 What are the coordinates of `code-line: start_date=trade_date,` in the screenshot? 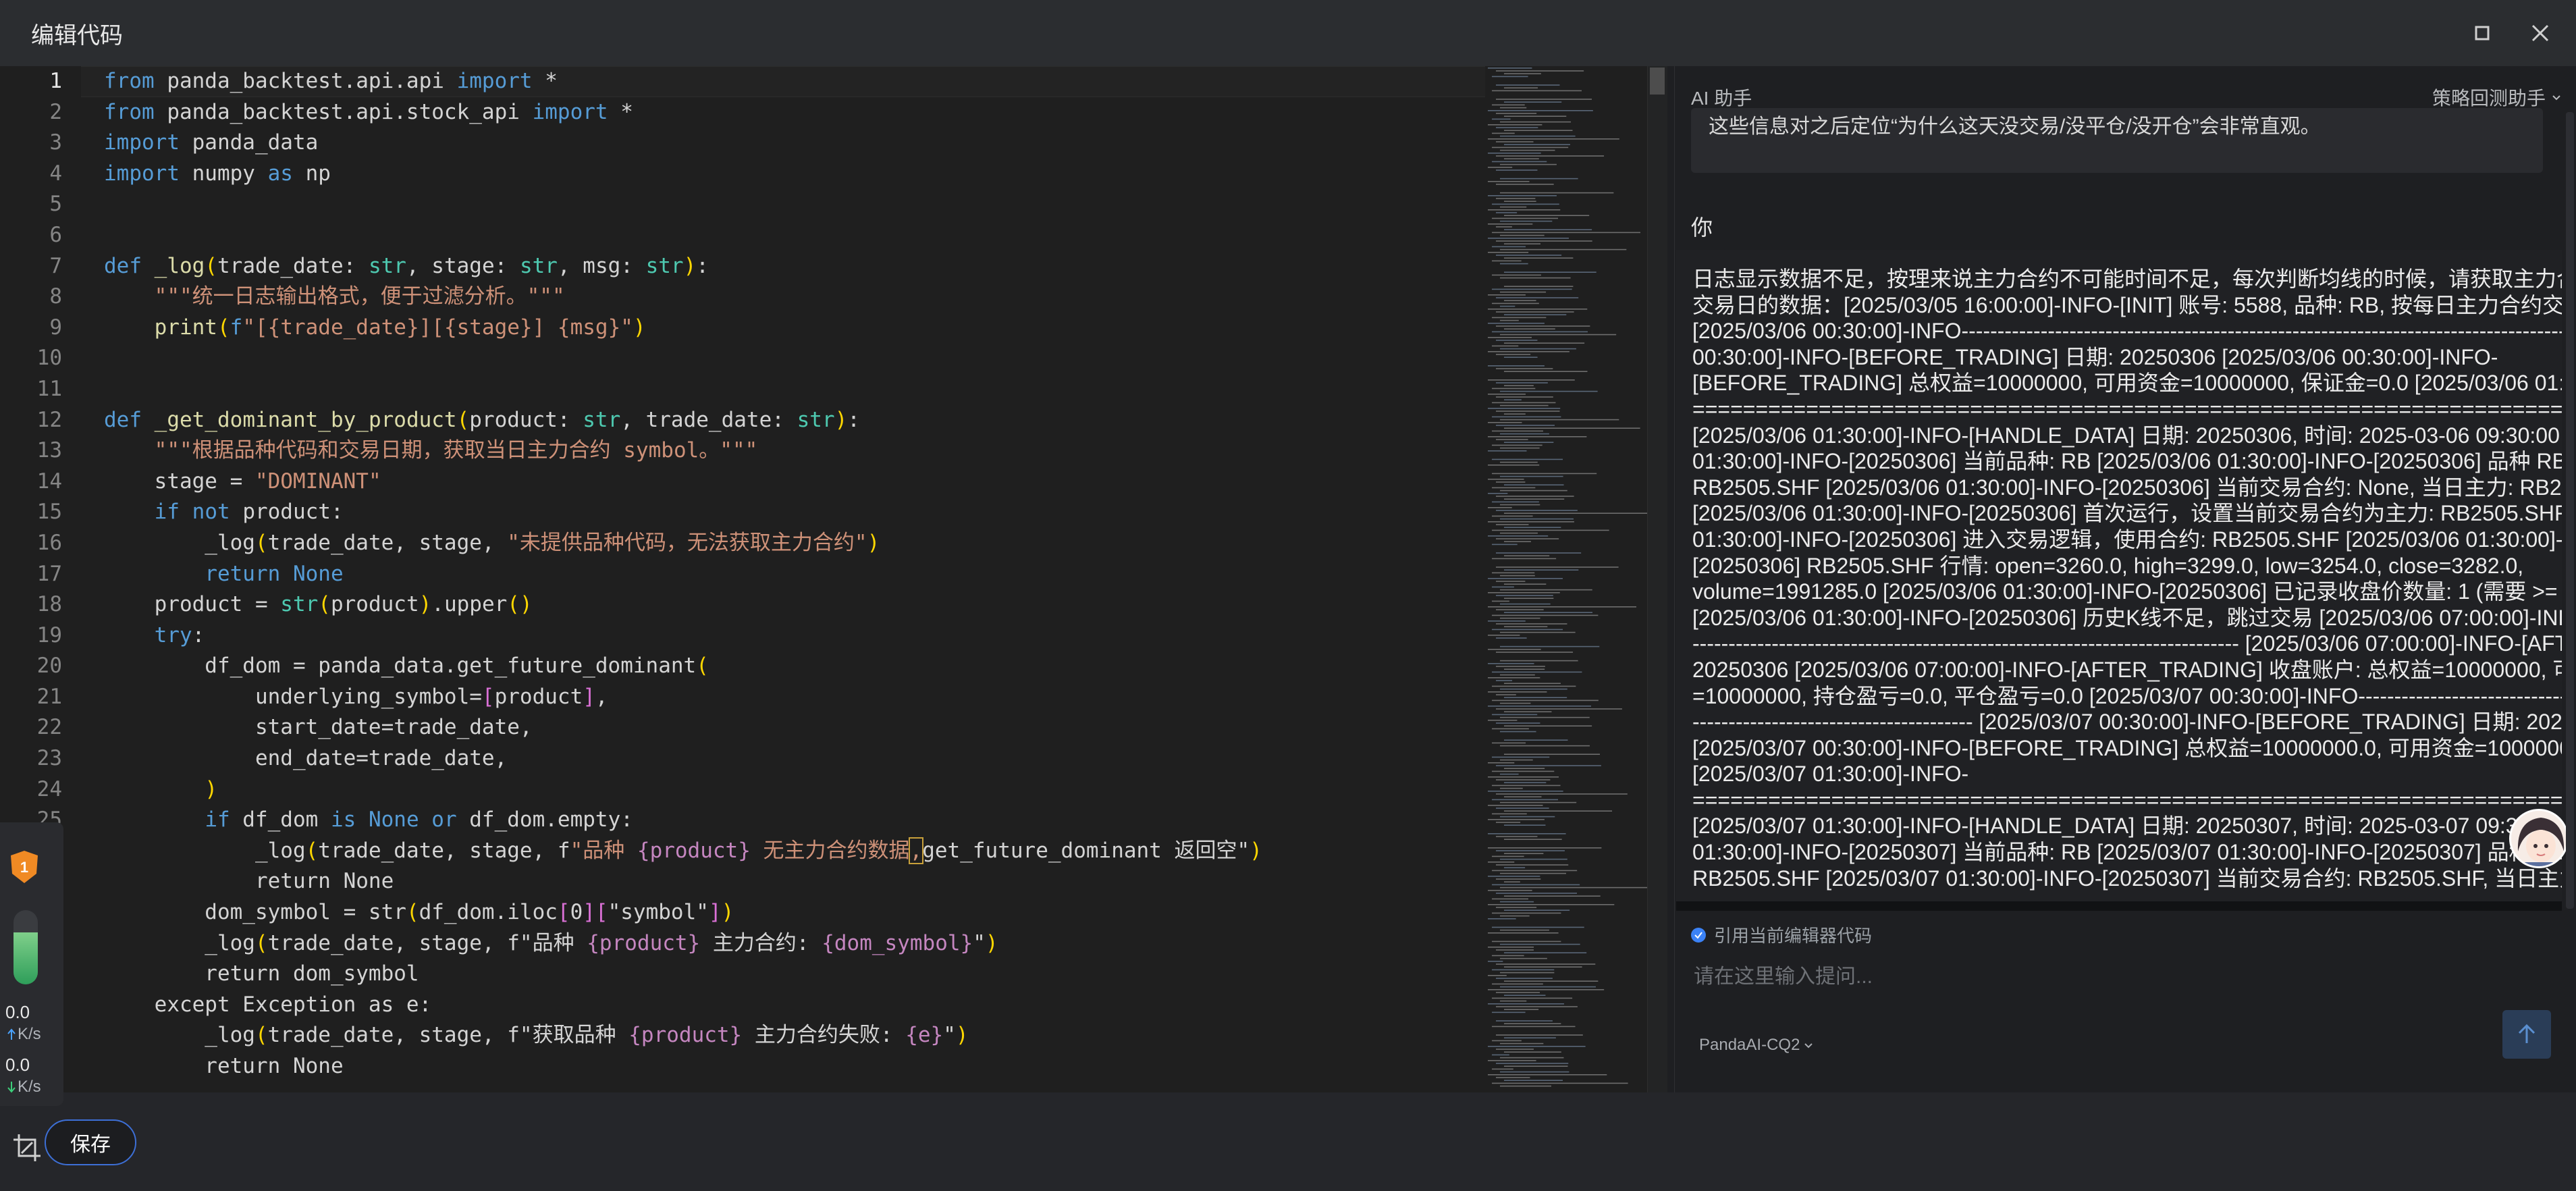 It's located at (783, 727).